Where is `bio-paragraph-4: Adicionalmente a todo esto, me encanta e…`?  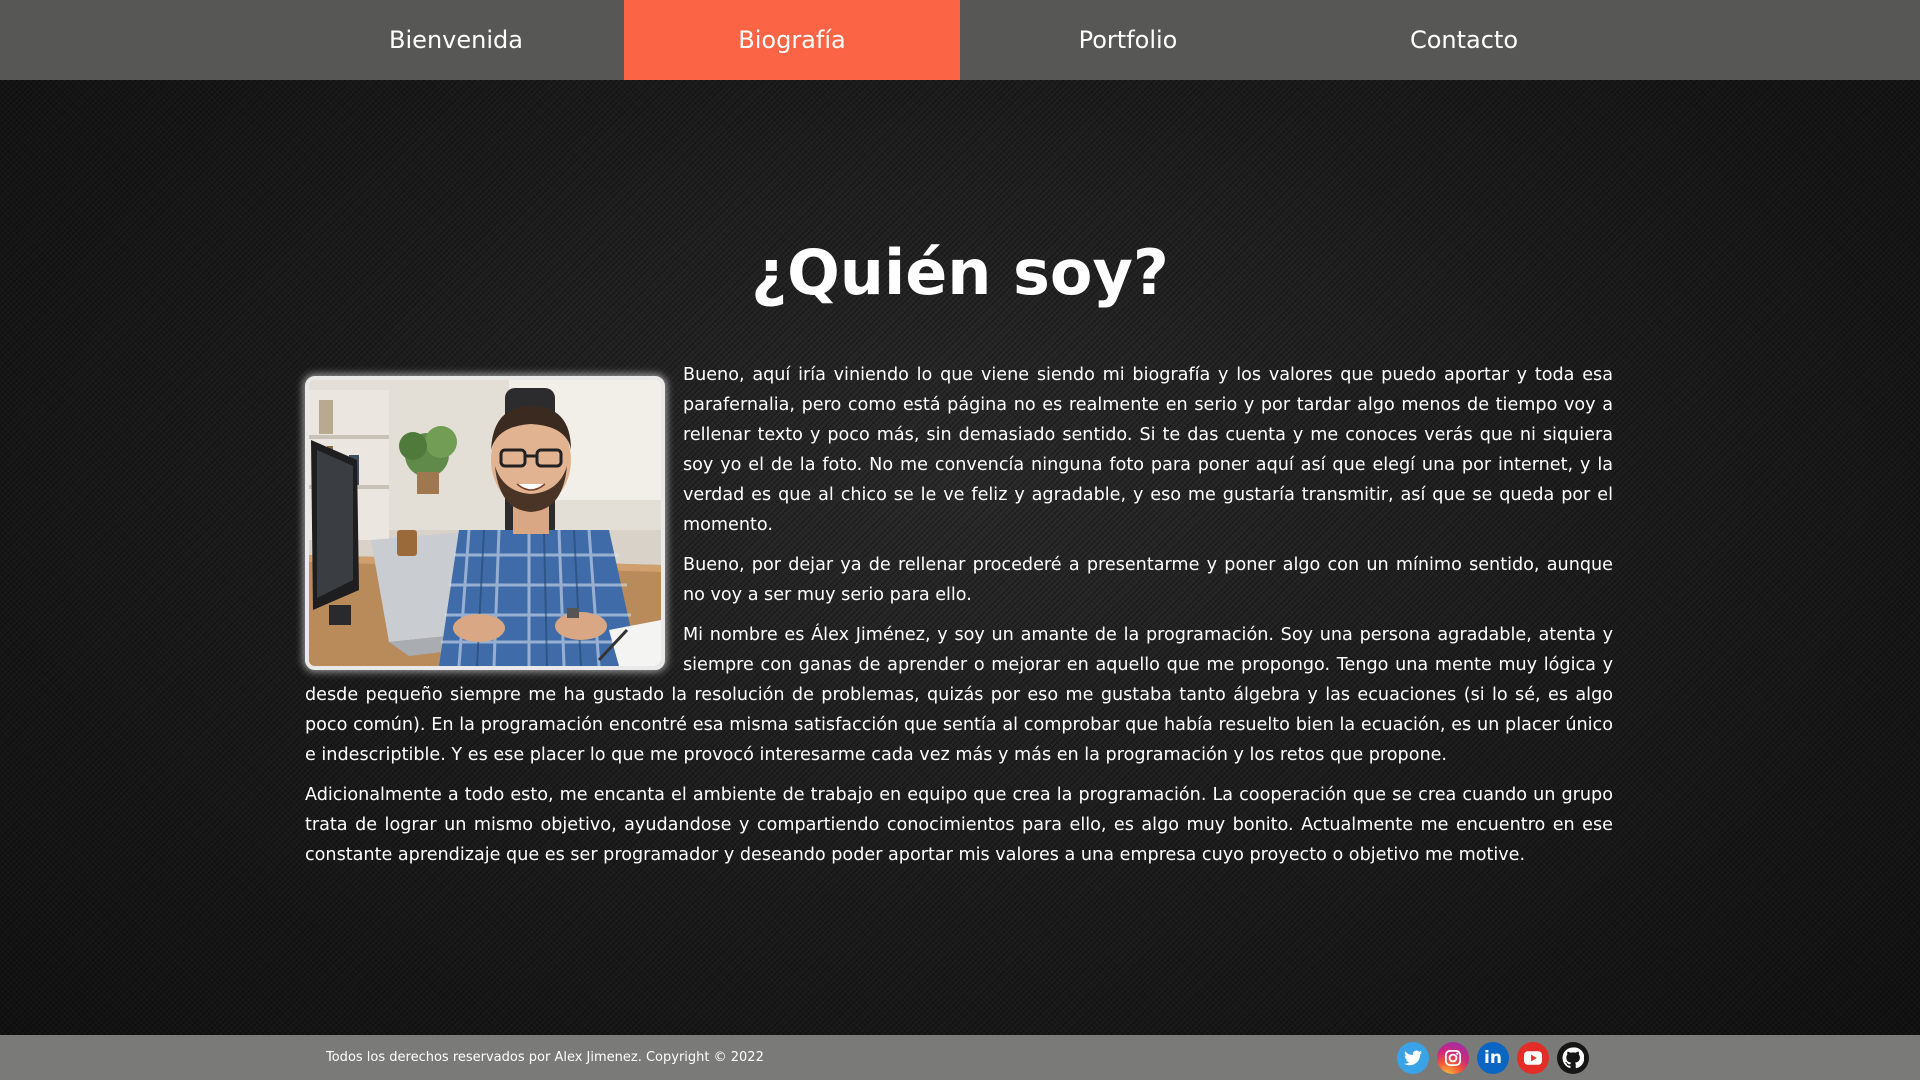
bio-paragraph-4: Adicionalmente a todo esto, me encanta e… is located at coordinates (959, 825).